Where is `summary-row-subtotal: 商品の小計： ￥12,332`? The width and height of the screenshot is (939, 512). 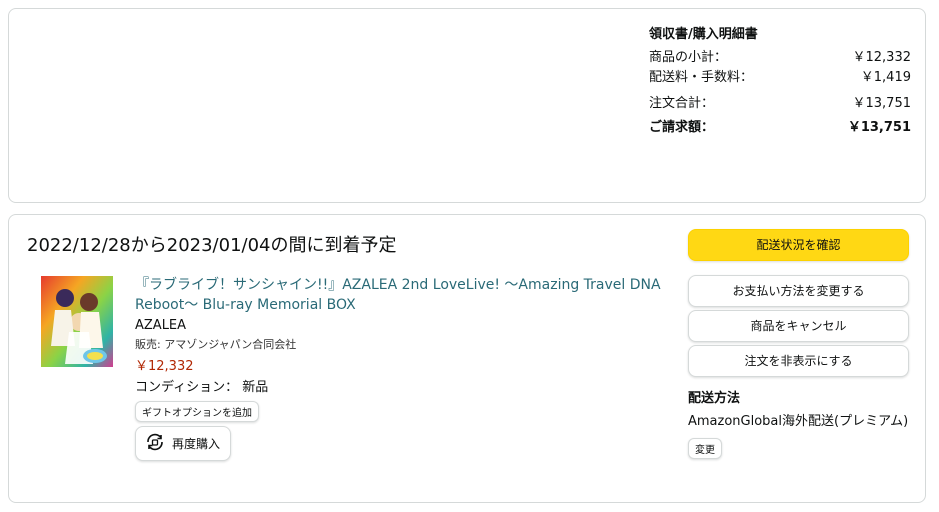
summary-row-subtotal: 商品の小計： ￥12,332 is located at coordinates (780, 58).